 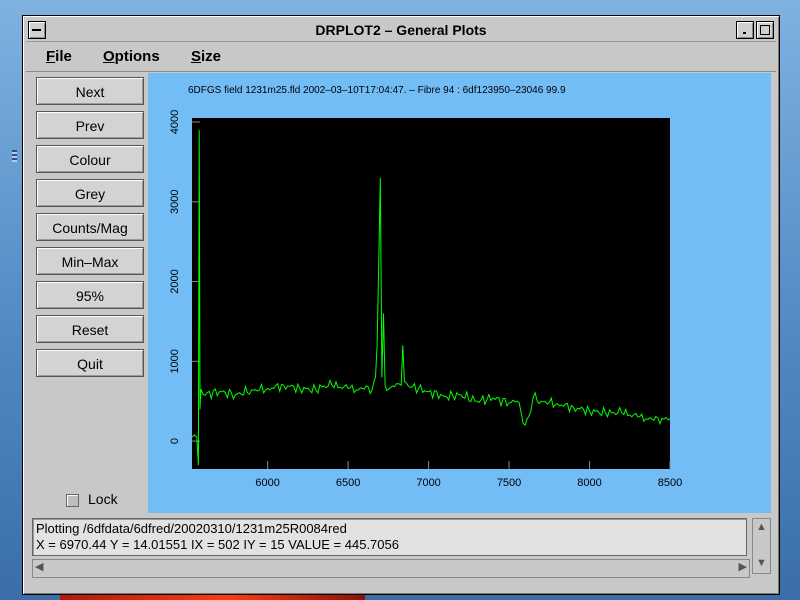 I want to click on horizontal-scrollbar: ◀ ▶, so click(x=391, y=568).